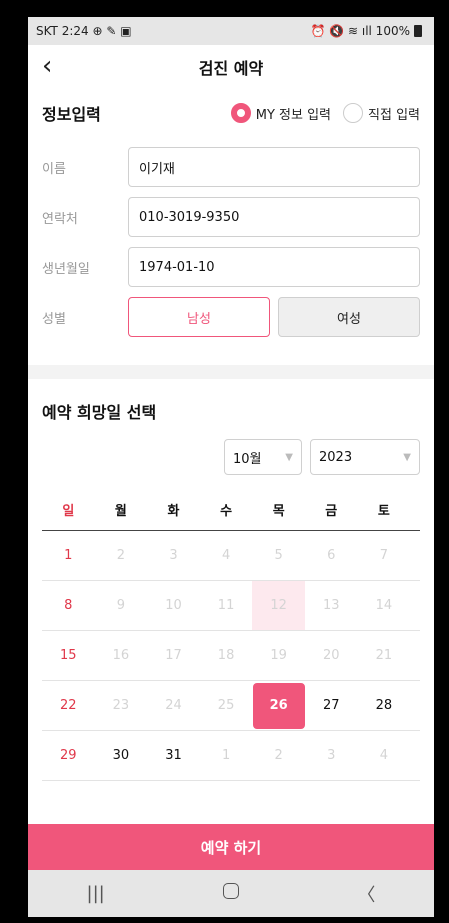 Image resolution: width=449 pixels, height=923 pixels. I want to click on calendar-day: 28, so click(384, 705).